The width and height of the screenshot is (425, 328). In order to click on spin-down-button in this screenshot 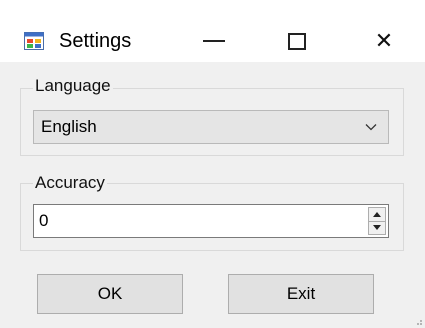, I will do `click(377, 228)`.